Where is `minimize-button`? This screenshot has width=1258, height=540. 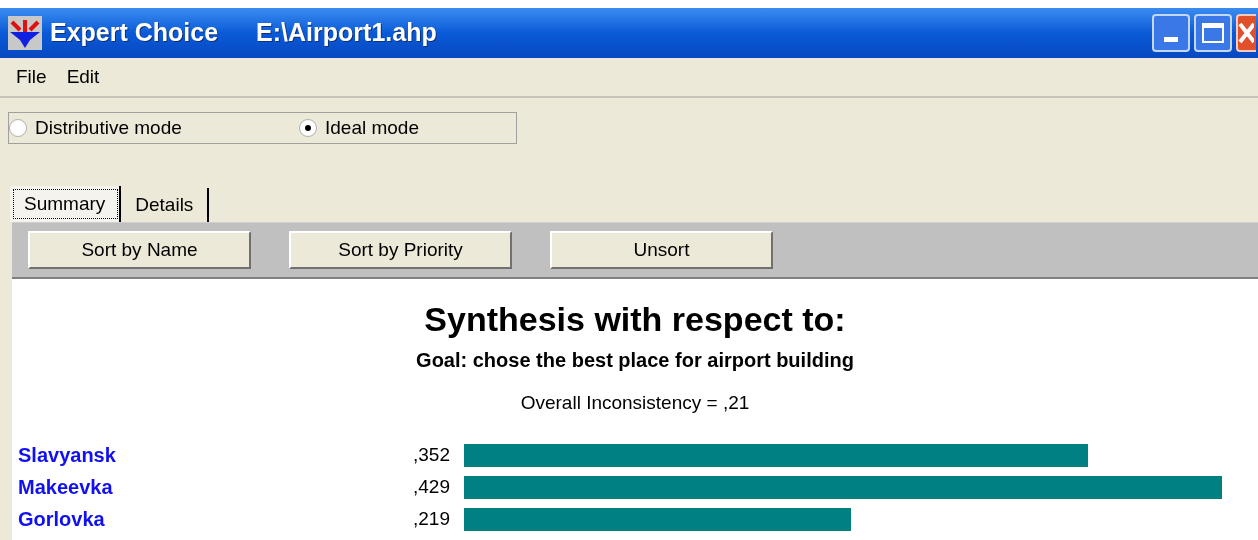
minimize-button is located at coordinates (1171, 33).